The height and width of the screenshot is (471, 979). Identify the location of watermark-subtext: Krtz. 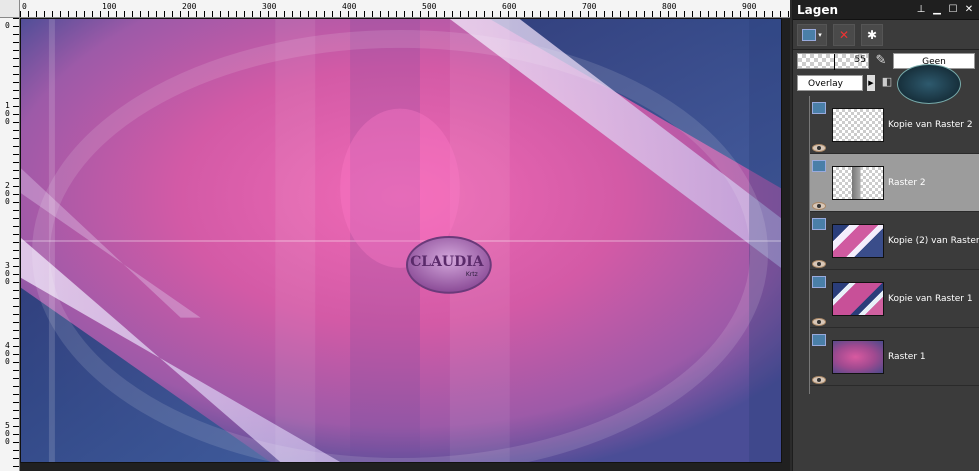
(472, 274).